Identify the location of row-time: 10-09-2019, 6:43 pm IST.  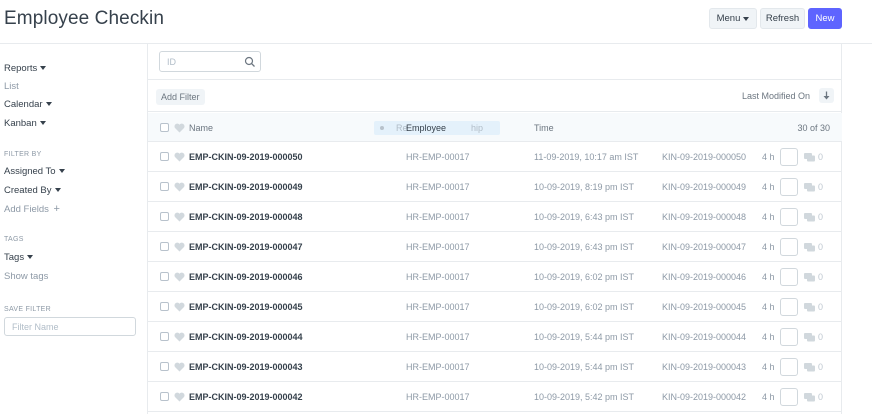
(584, 247).